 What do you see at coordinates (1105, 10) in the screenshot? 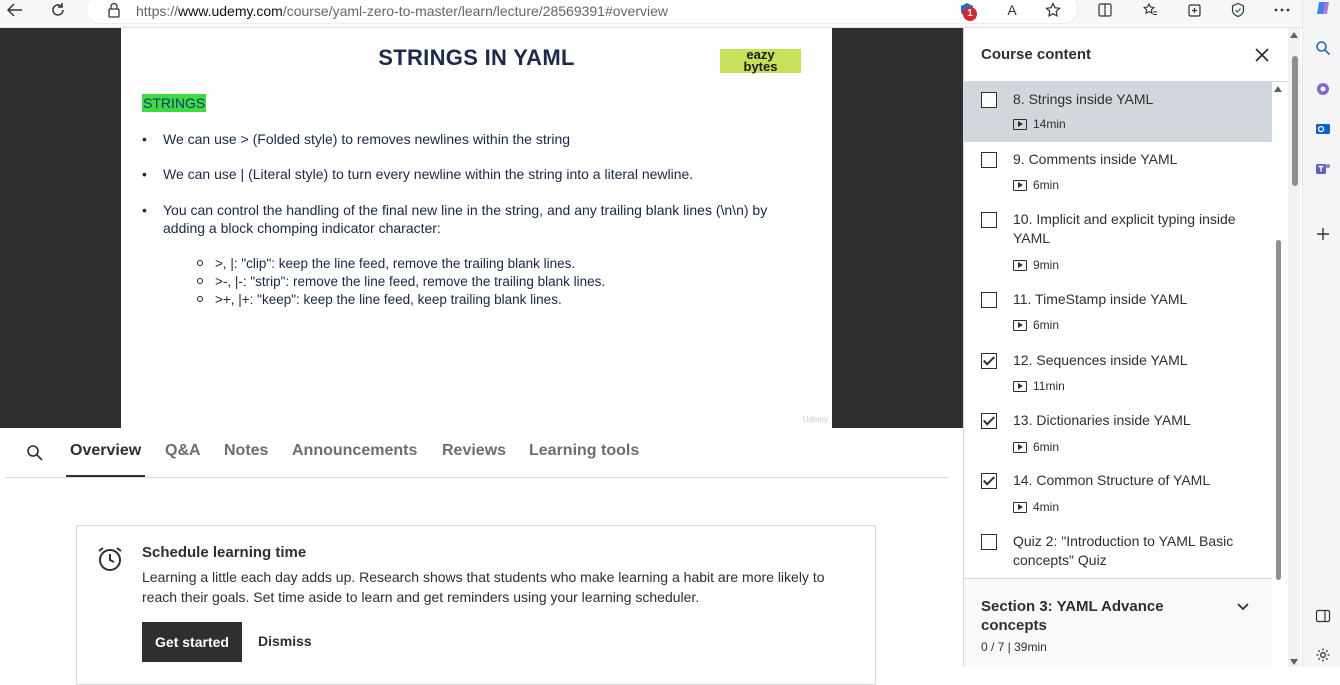
I see `split-screen-icon` at bounding box center [1105, 10].